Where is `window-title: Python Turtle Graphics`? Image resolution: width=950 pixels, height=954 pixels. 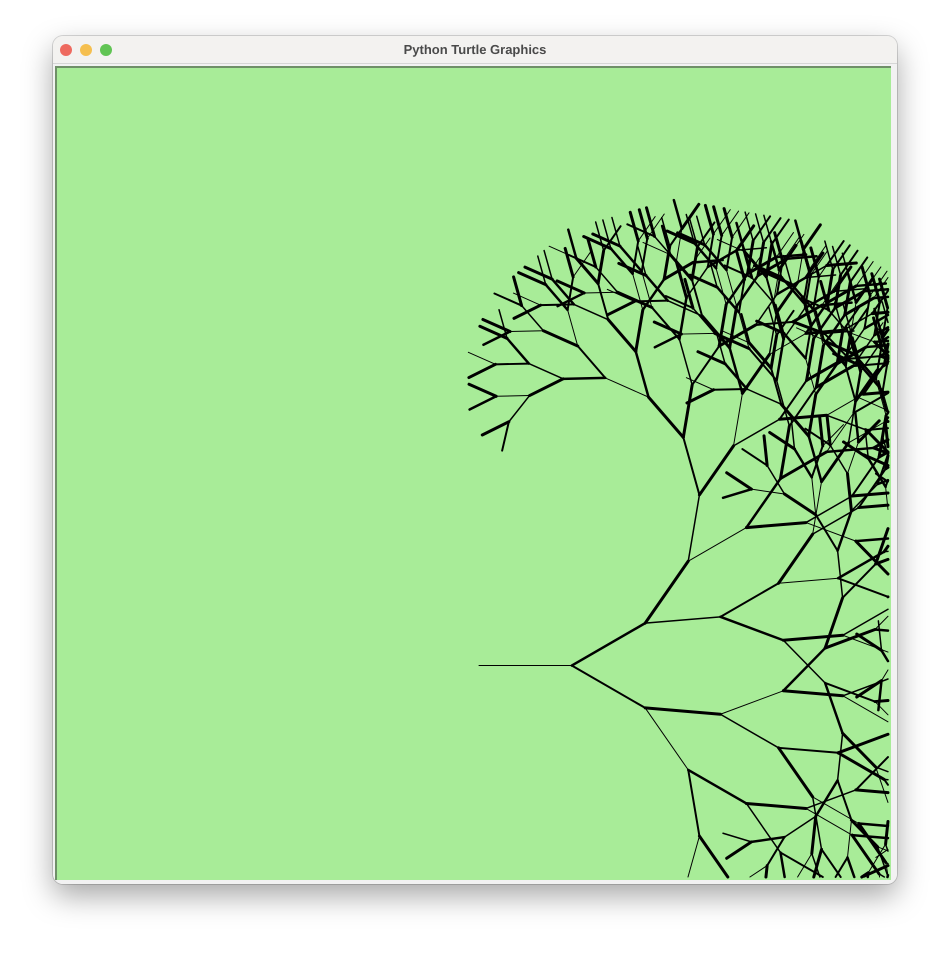
window-title: Python Turtle Graphics is located at coordinates (475, 49).